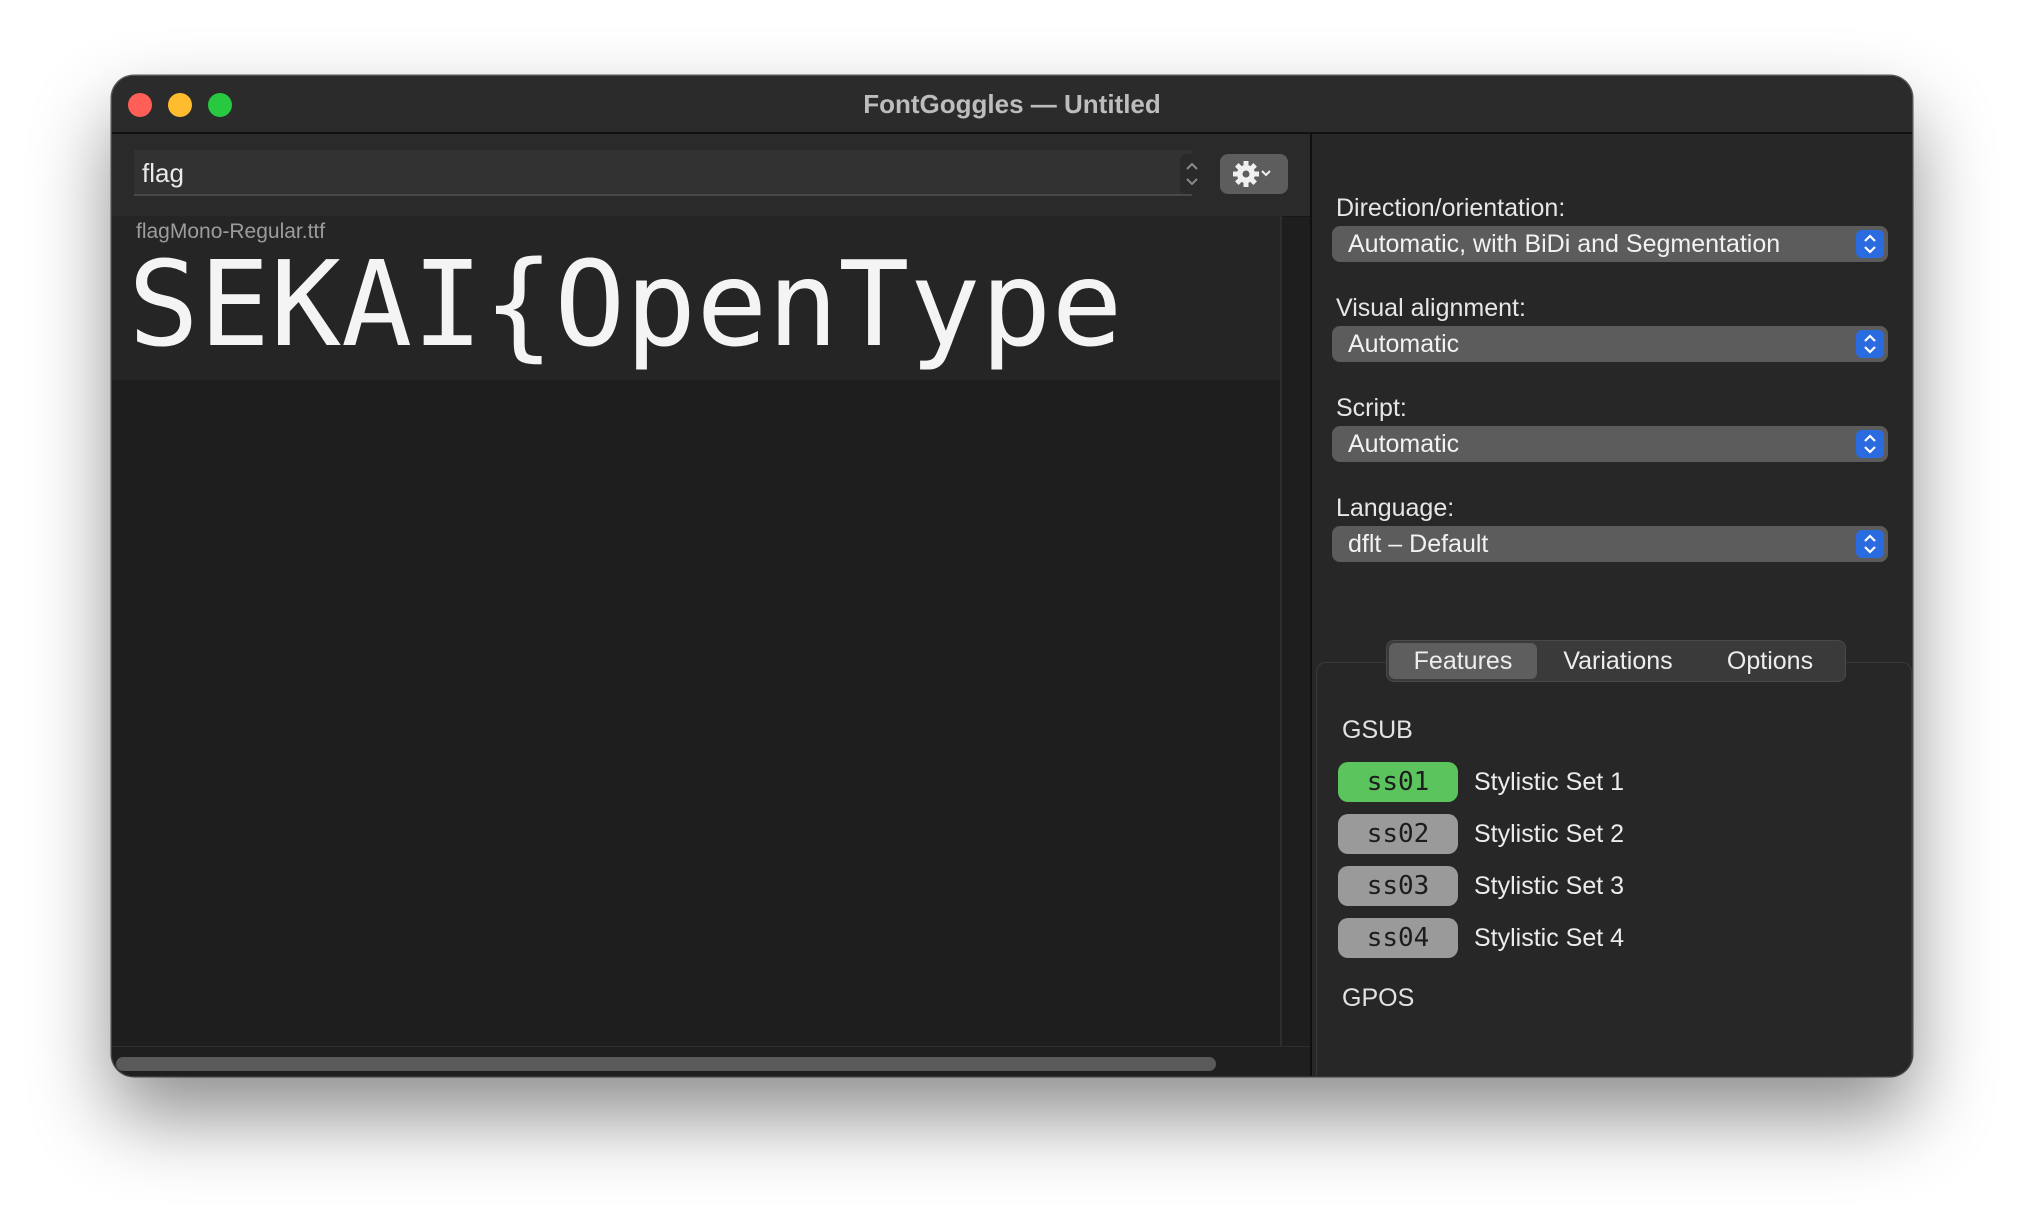 The height and width of the screenshot is (1224, 2024). Describe the element at coordinates (1398, 886) in the screenshot. I see `feature-tag-ss03: ss03` at that location.